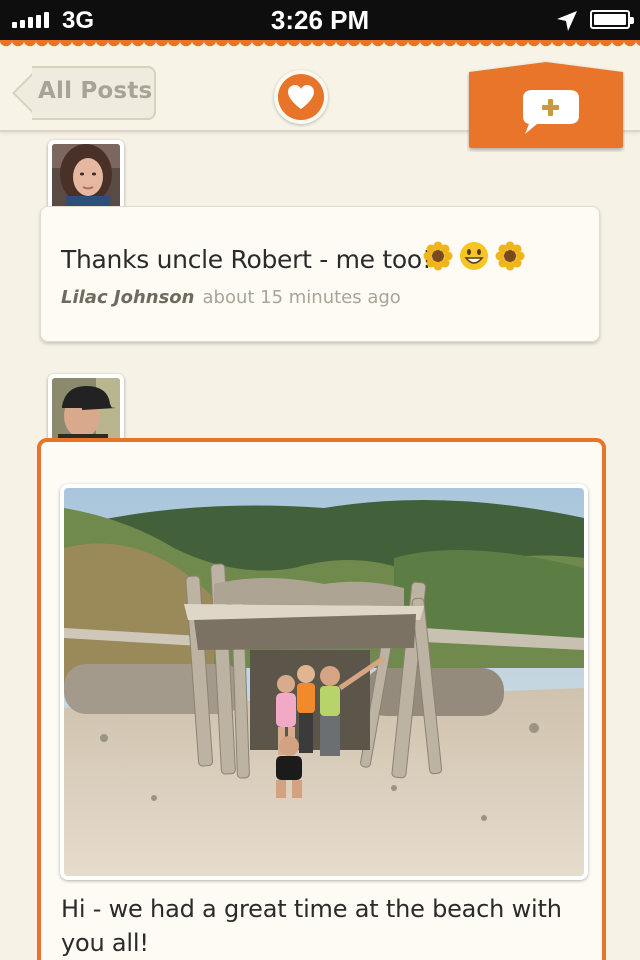  I want to click on heart-icon, so click(301, 97).